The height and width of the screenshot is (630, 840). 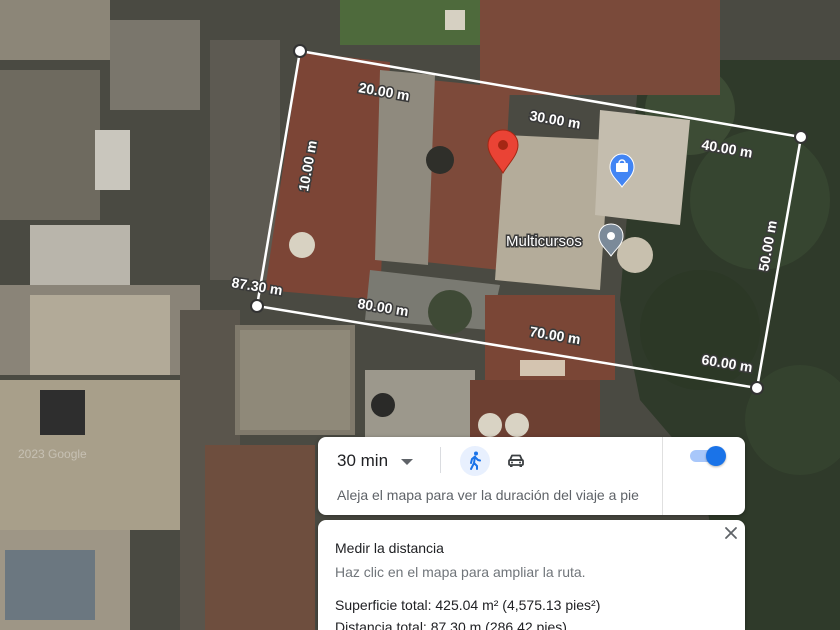 What do you see at coordinates (544, 242) in the screenshot?
I see `poi-label: Multicursos` at bounding box center [544, 242].